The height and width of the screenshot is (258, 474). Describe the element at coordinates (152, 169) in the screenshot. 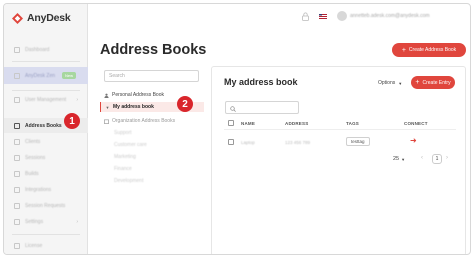

I see `tree-item-org-child: Finance` at that location.